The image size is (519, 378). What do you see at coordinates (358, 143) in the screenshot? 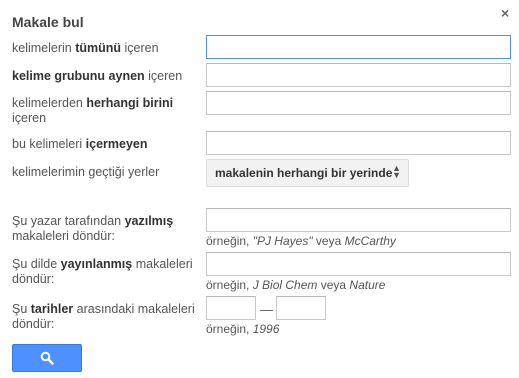
I see `without-words-input` at bounding box center [358, 143].